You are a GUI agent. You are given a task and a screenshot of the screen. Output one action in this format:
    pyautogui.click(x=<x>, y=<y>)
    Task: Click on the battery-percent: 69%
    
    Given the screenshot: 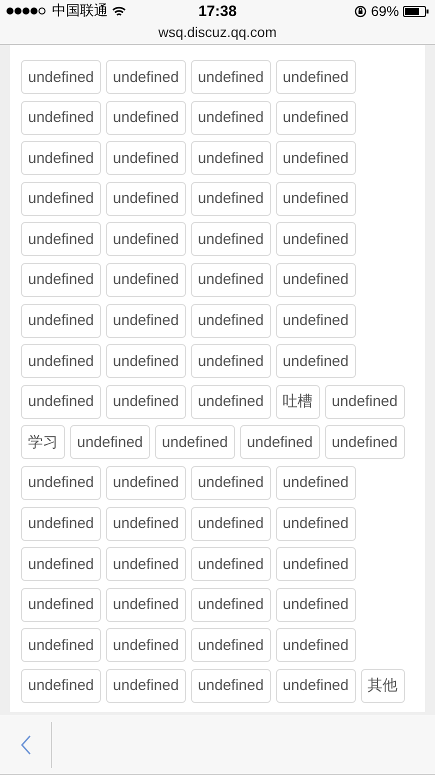 What is the action you would take?
    pyautogui.click(x=384, y=11)
    